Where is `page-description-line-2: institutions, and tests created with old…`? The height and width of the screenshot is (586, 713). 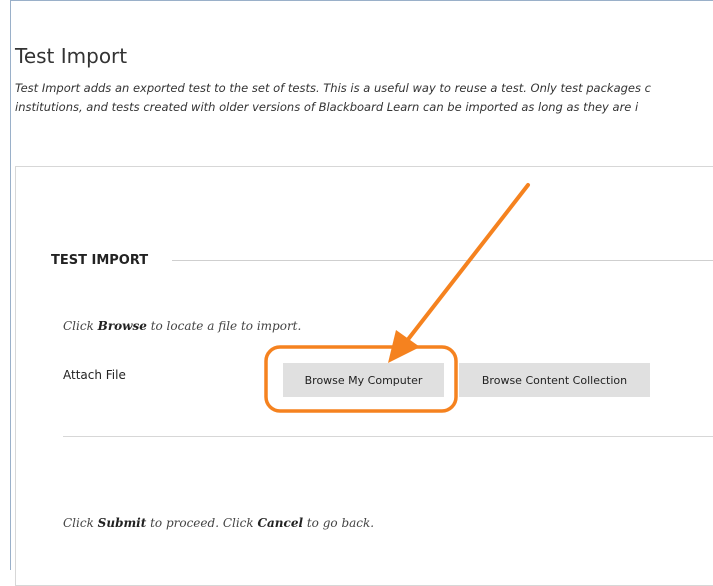 page-description-line-2: institutions, and tests created with old… is located at coordinates (327, 107).